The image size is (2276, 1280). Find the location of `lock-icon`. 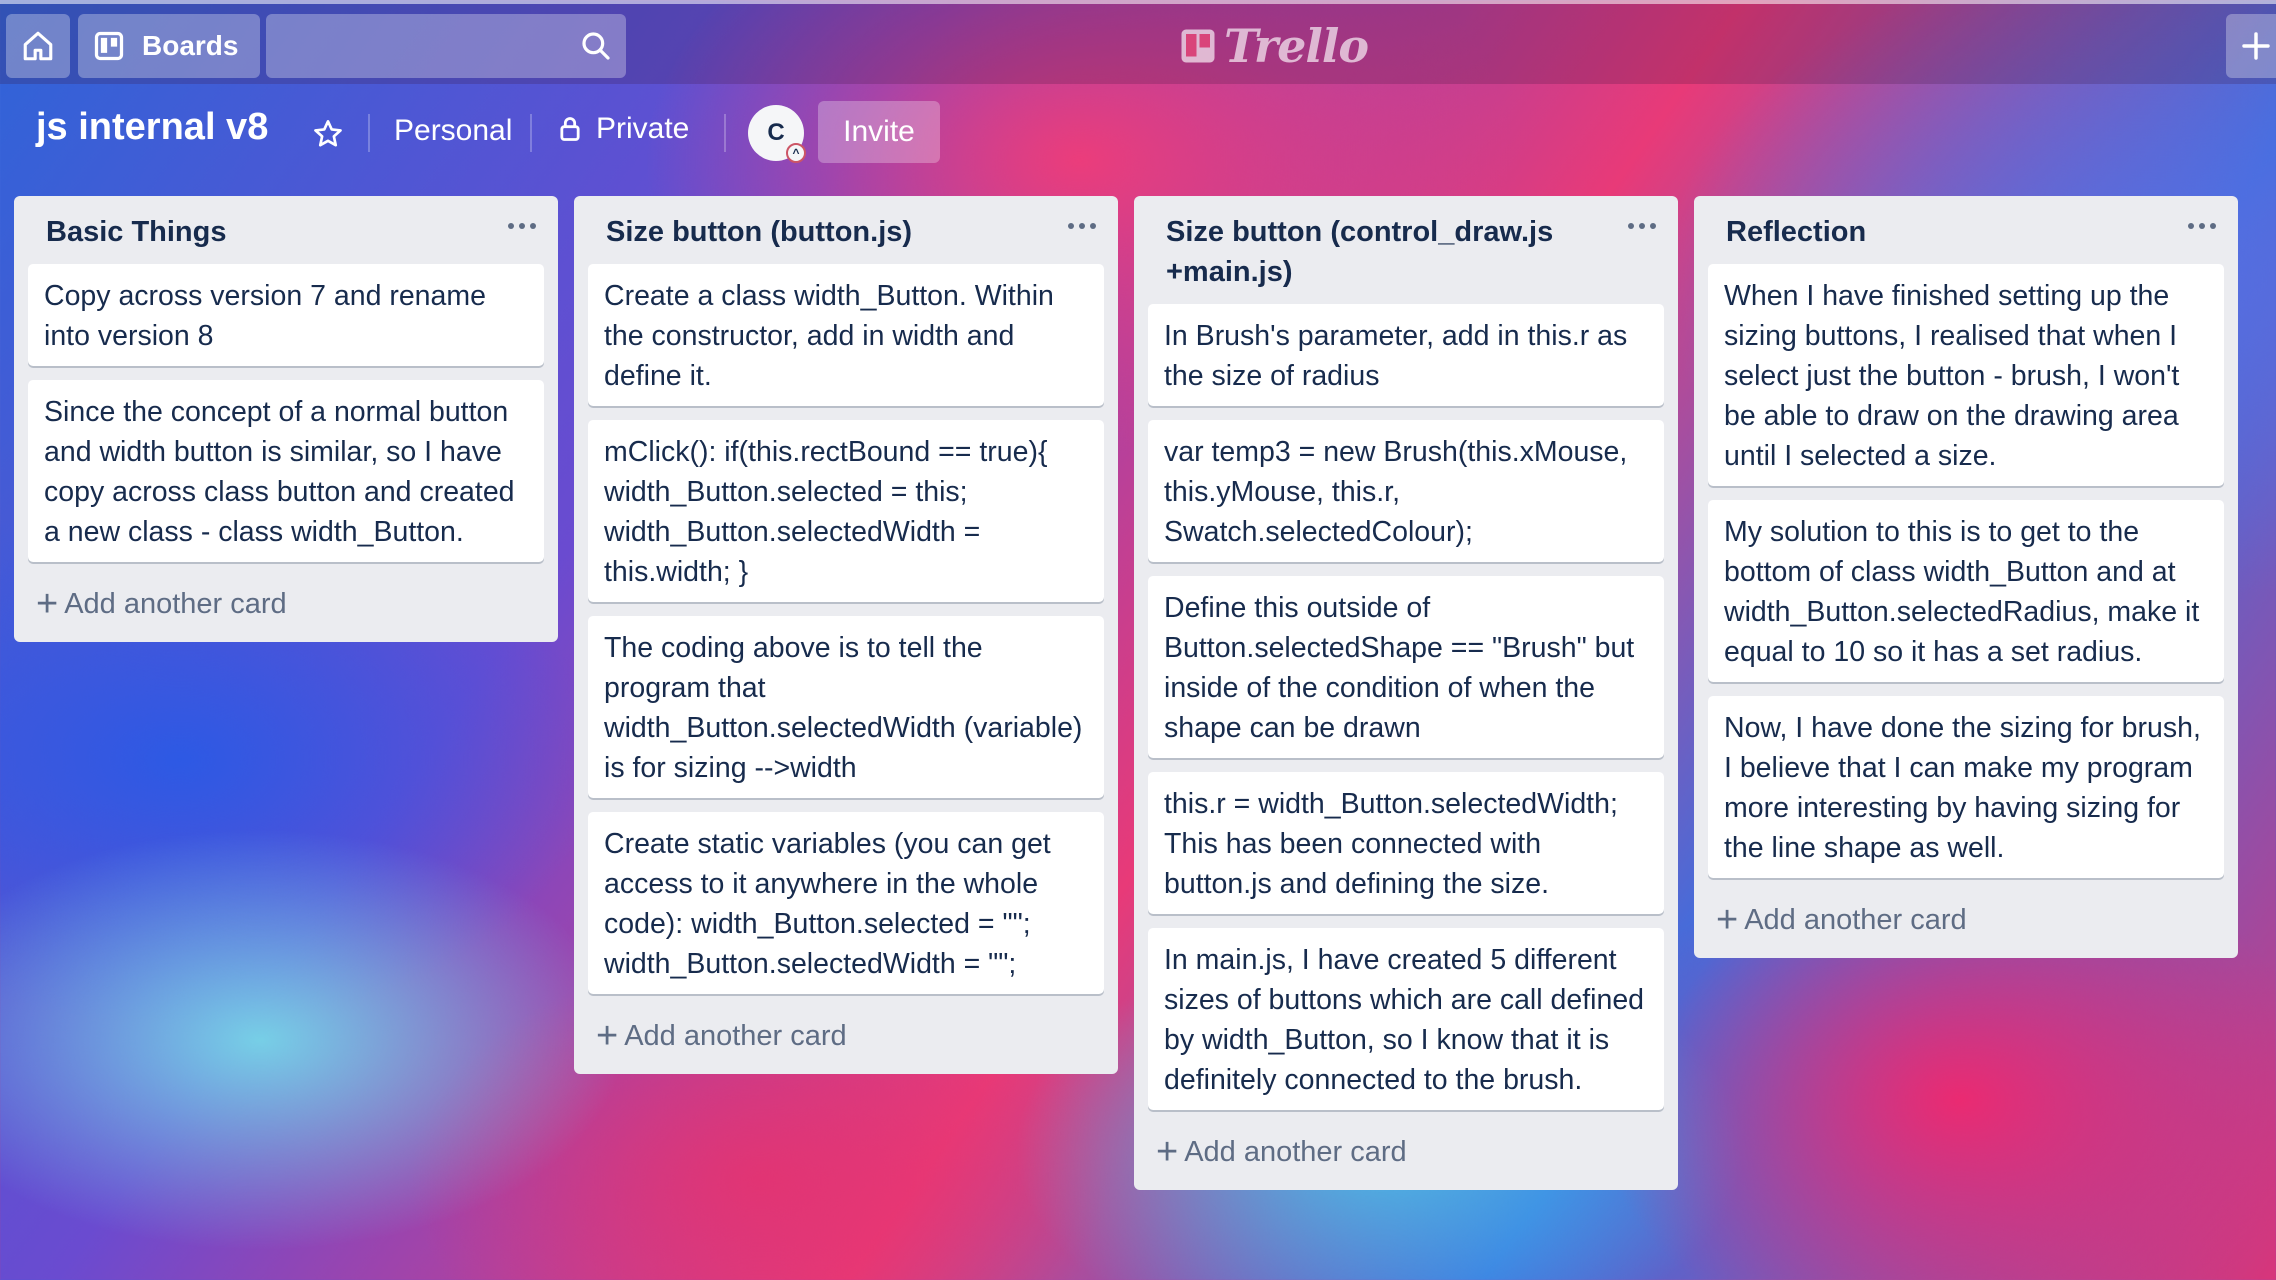

lock-icon is located at coordinates (570, 129).